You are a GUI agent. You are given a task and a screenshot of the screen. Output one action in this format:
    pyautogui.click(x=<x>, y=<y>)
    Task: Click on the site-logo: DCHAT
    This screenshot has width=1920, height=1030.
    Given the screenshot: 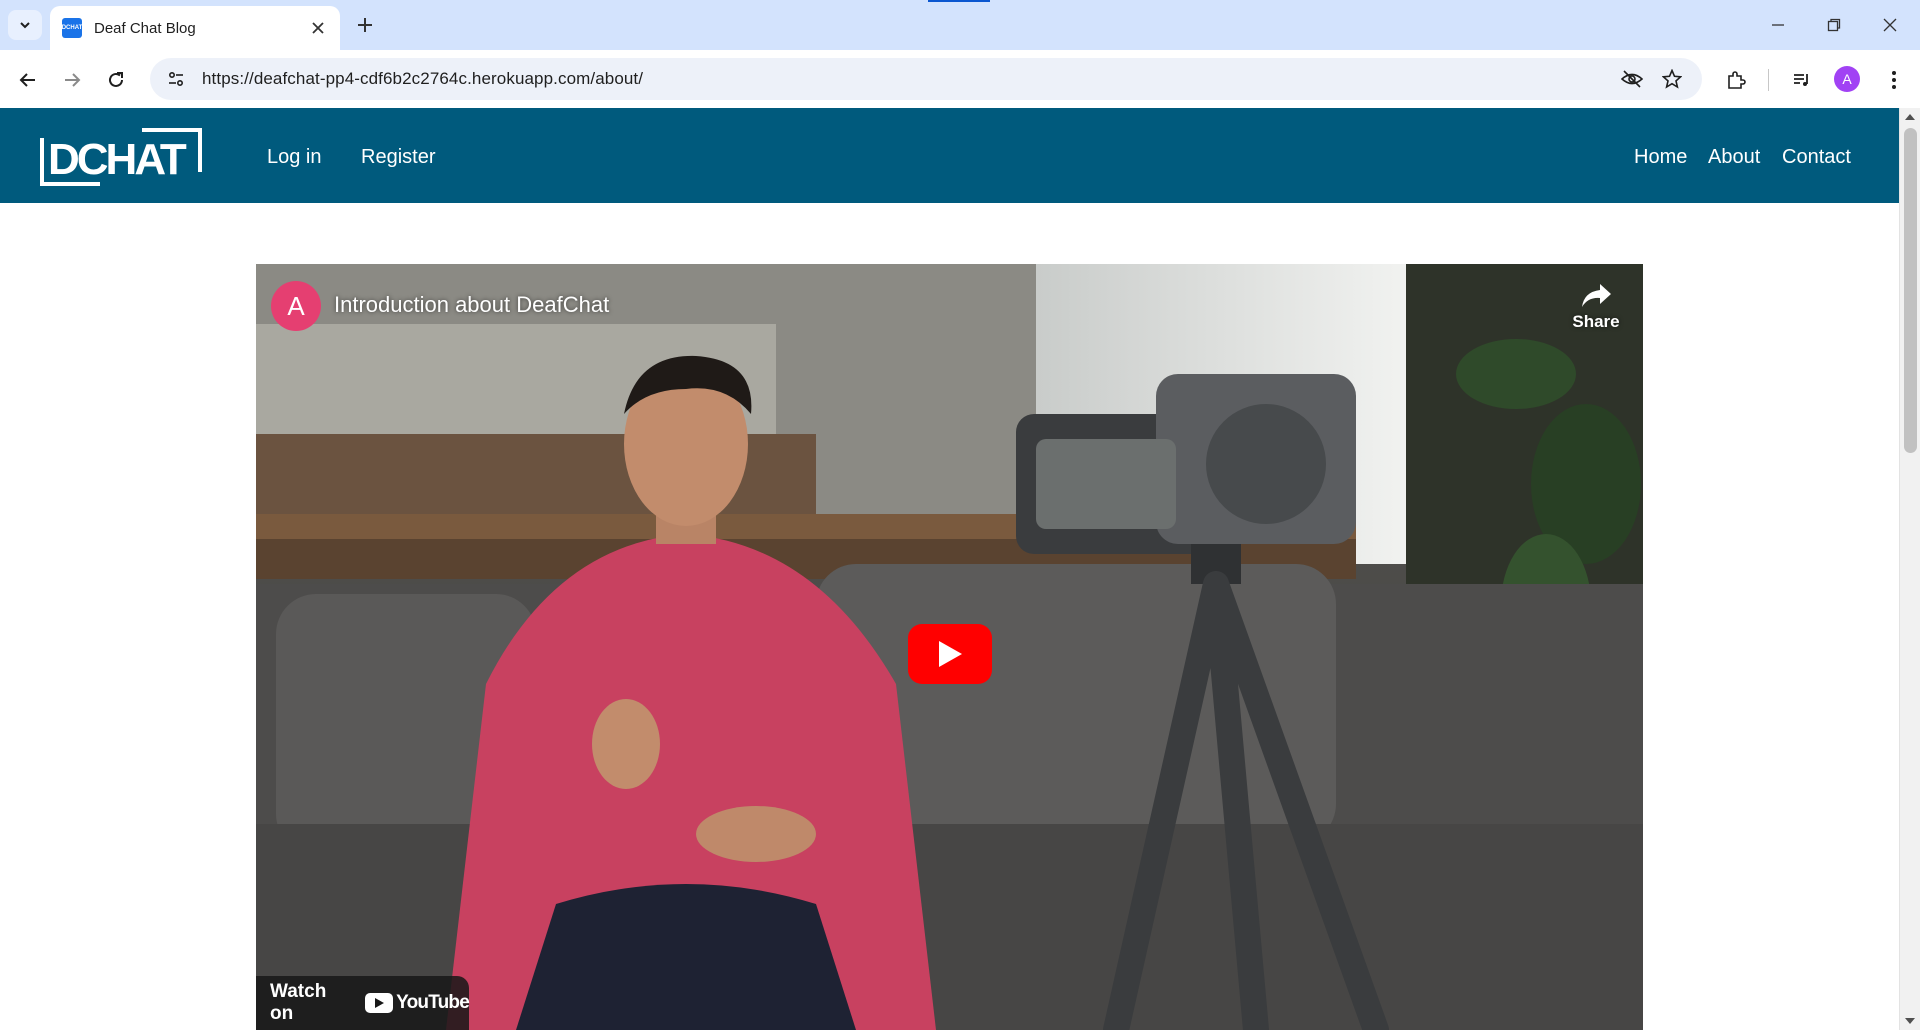 What is the action you would take?
    pyautogui.click(x=121, y=157)
    